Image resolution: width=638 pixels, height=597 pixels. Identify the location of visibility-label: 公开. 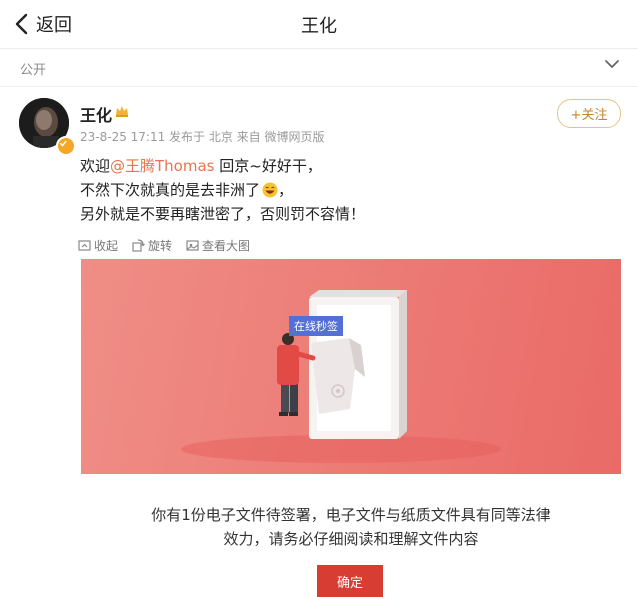
(33, 70).